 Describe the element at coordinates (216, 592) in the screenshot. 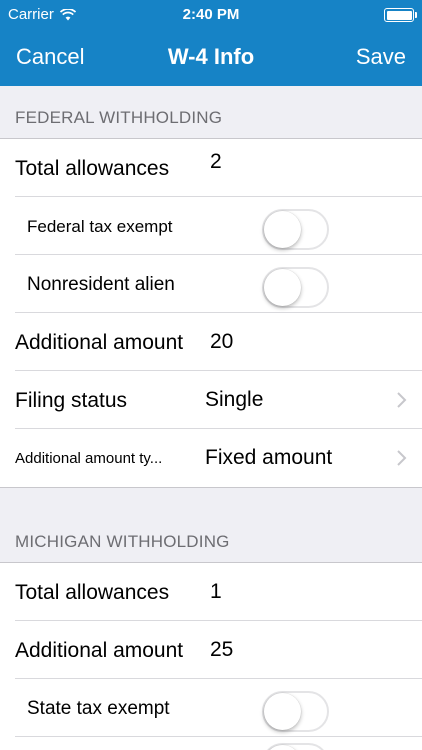

I see `michigan-total-allowances-field: 1` at that location.